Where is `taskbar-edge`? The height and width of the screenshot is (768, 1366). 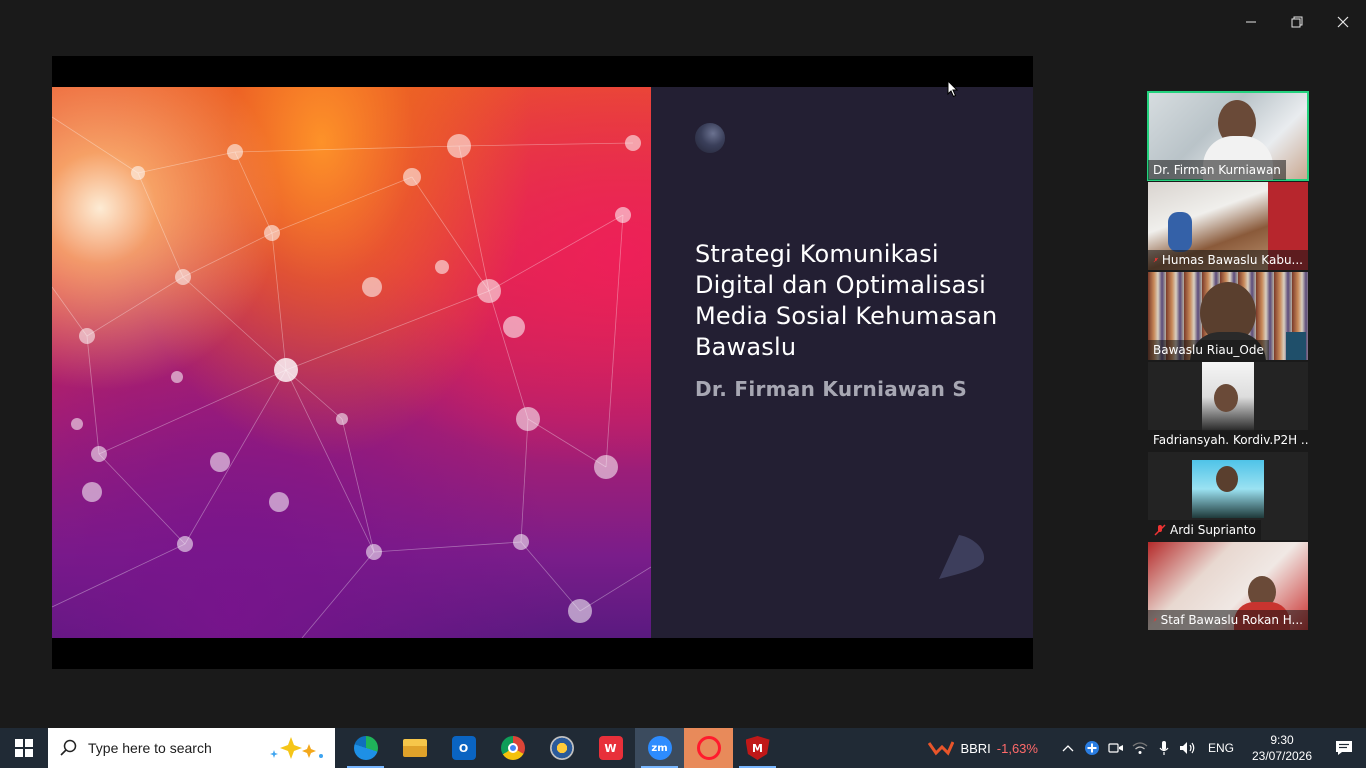 taskbar-edge is located at coordinates (365, 748).